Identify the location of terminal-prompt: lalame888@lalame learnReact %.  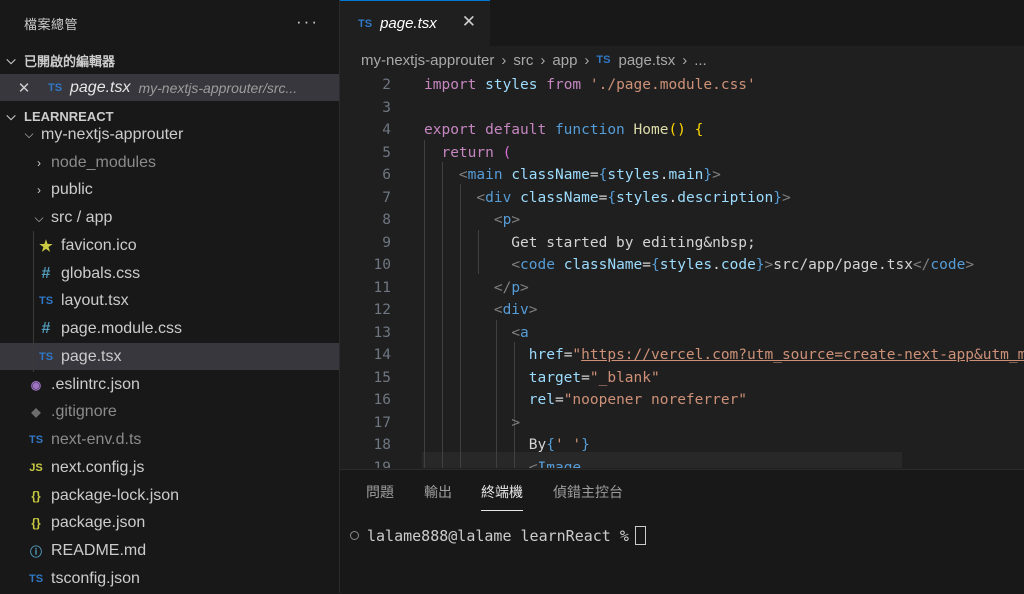
(498, 535).